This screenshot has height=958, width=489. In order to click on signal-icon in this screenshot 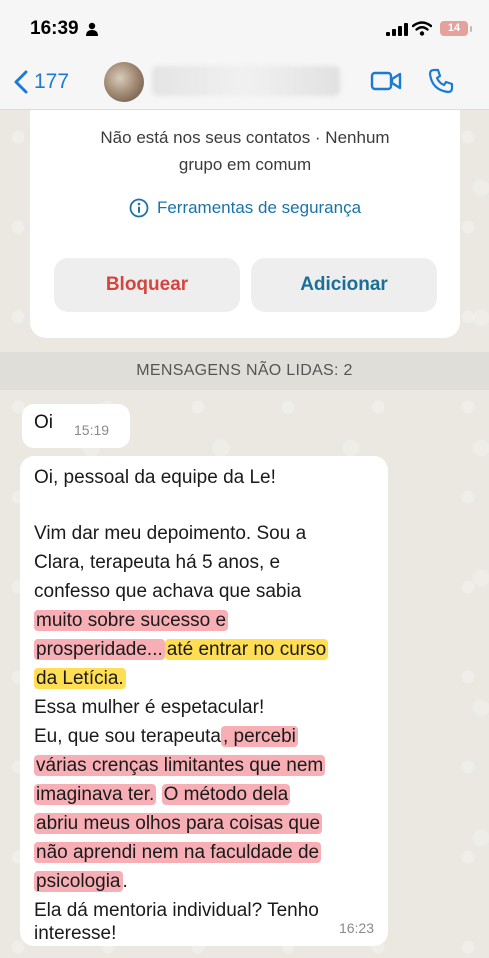, I will do `click(397, 29)`.